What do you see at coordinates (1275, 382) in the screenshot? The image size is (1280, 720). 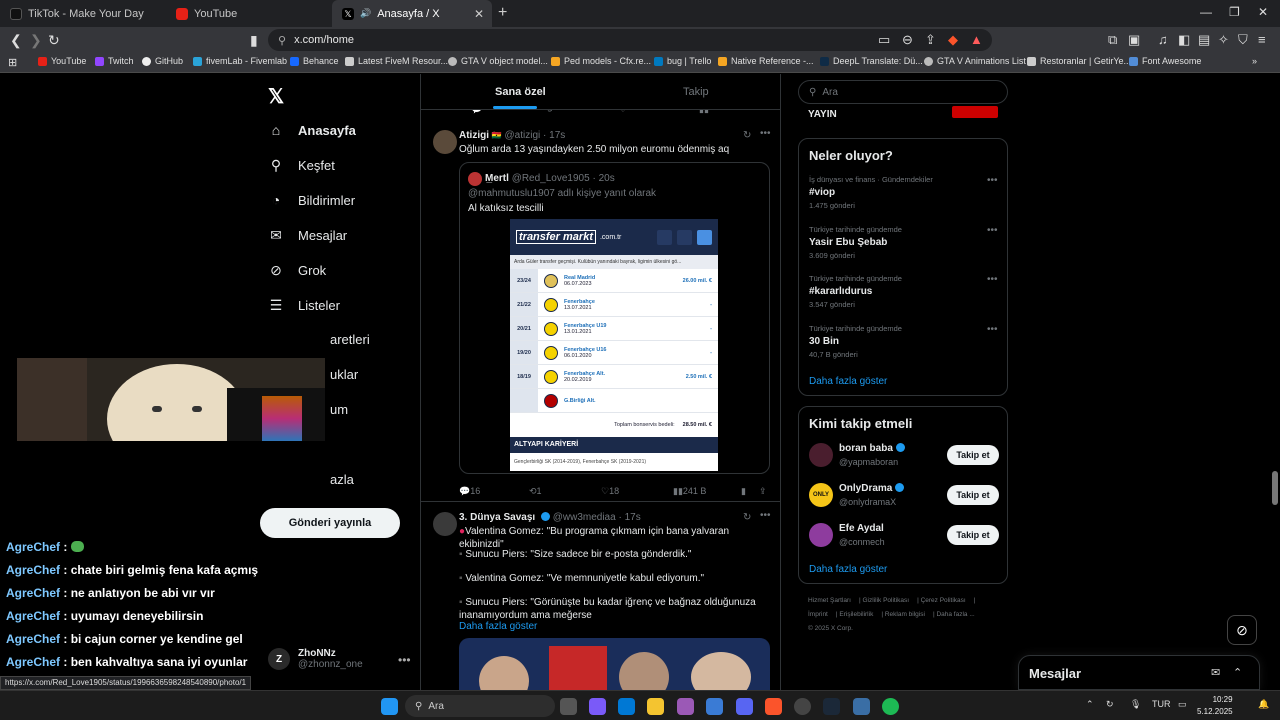 I see `scrollbar` at bounding box center [1275, 382].